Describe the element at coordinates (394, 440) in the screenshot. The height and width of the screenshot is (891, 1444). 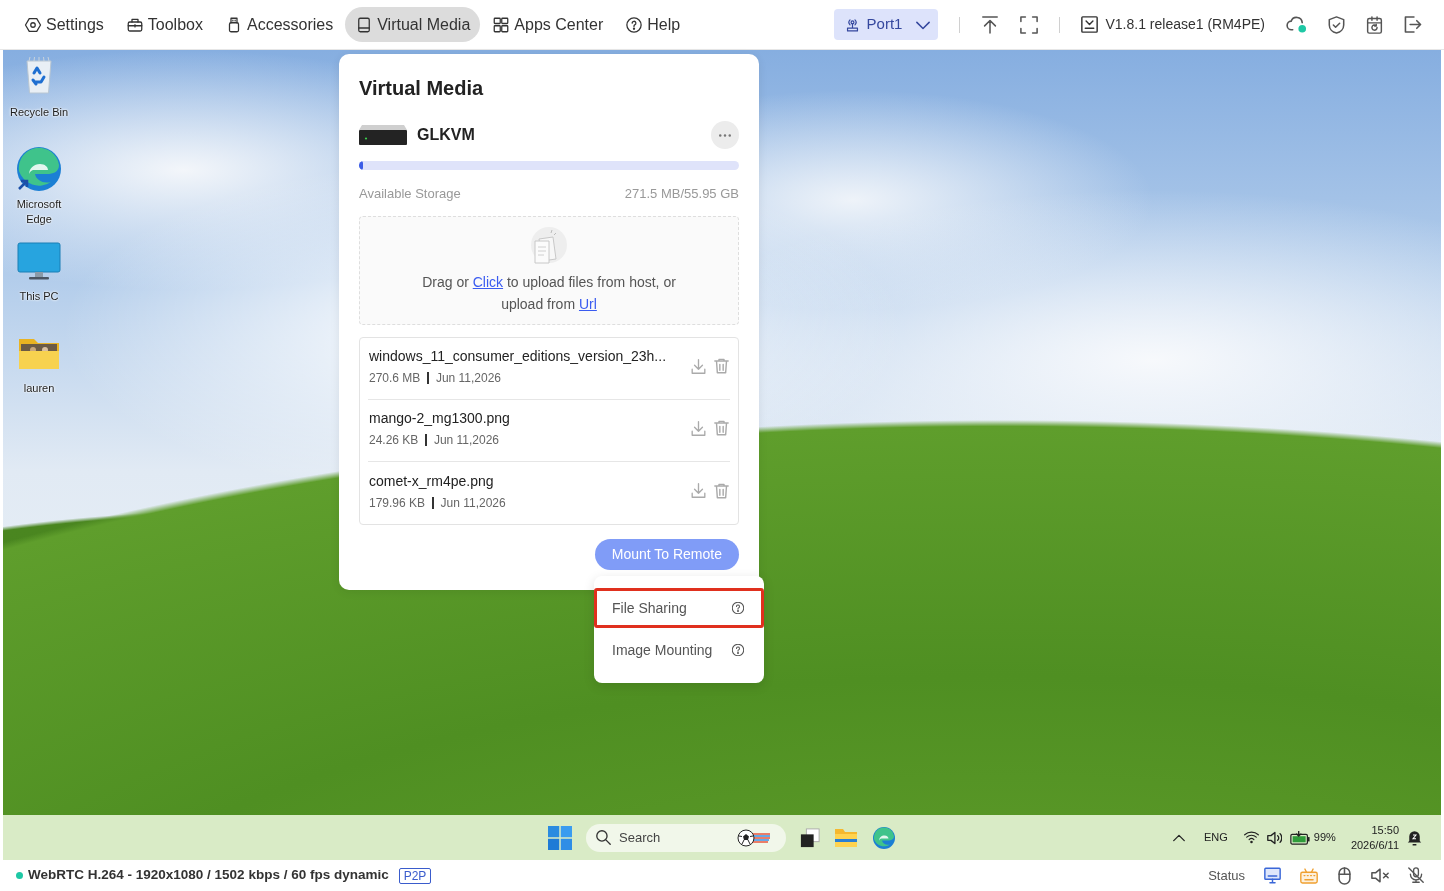
I see `file-size: 24.26 KB` at that location.